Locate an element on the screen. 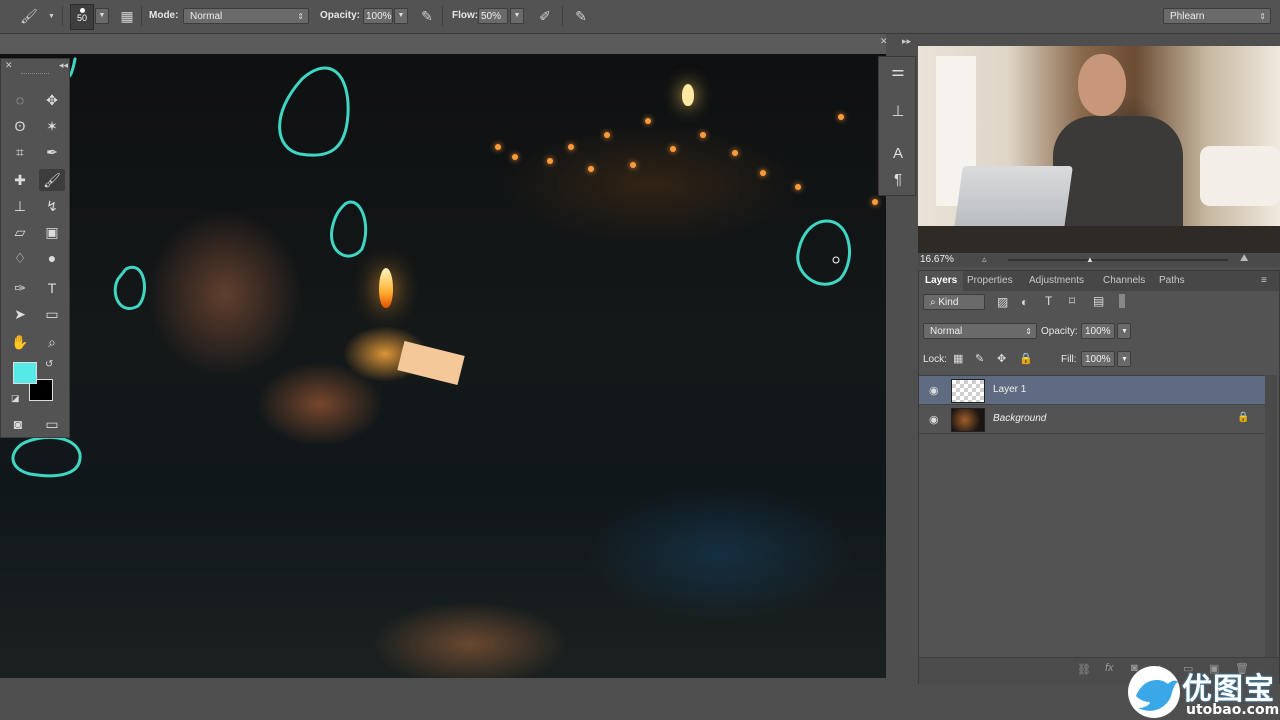 Image resolution: width=1280 pixels, height=720 pixels. brush-size-picker: 50 is located at coordinates (82, 17).